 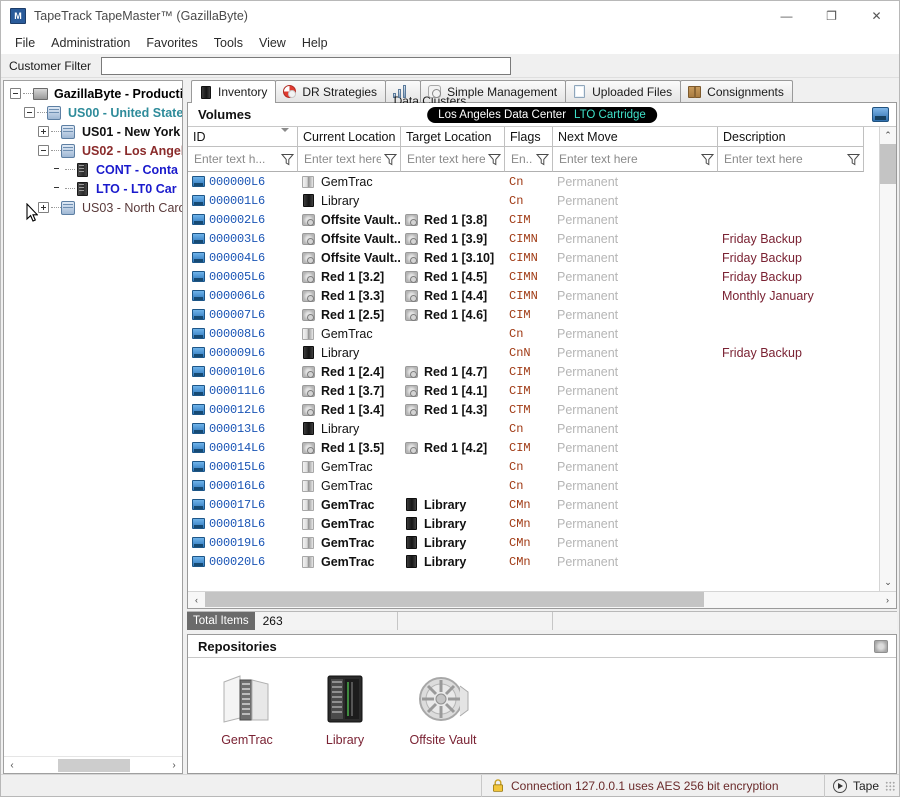 I want to click on grid-horizontal-scrollbar: ‹ ›, so click(x=542, y=599).